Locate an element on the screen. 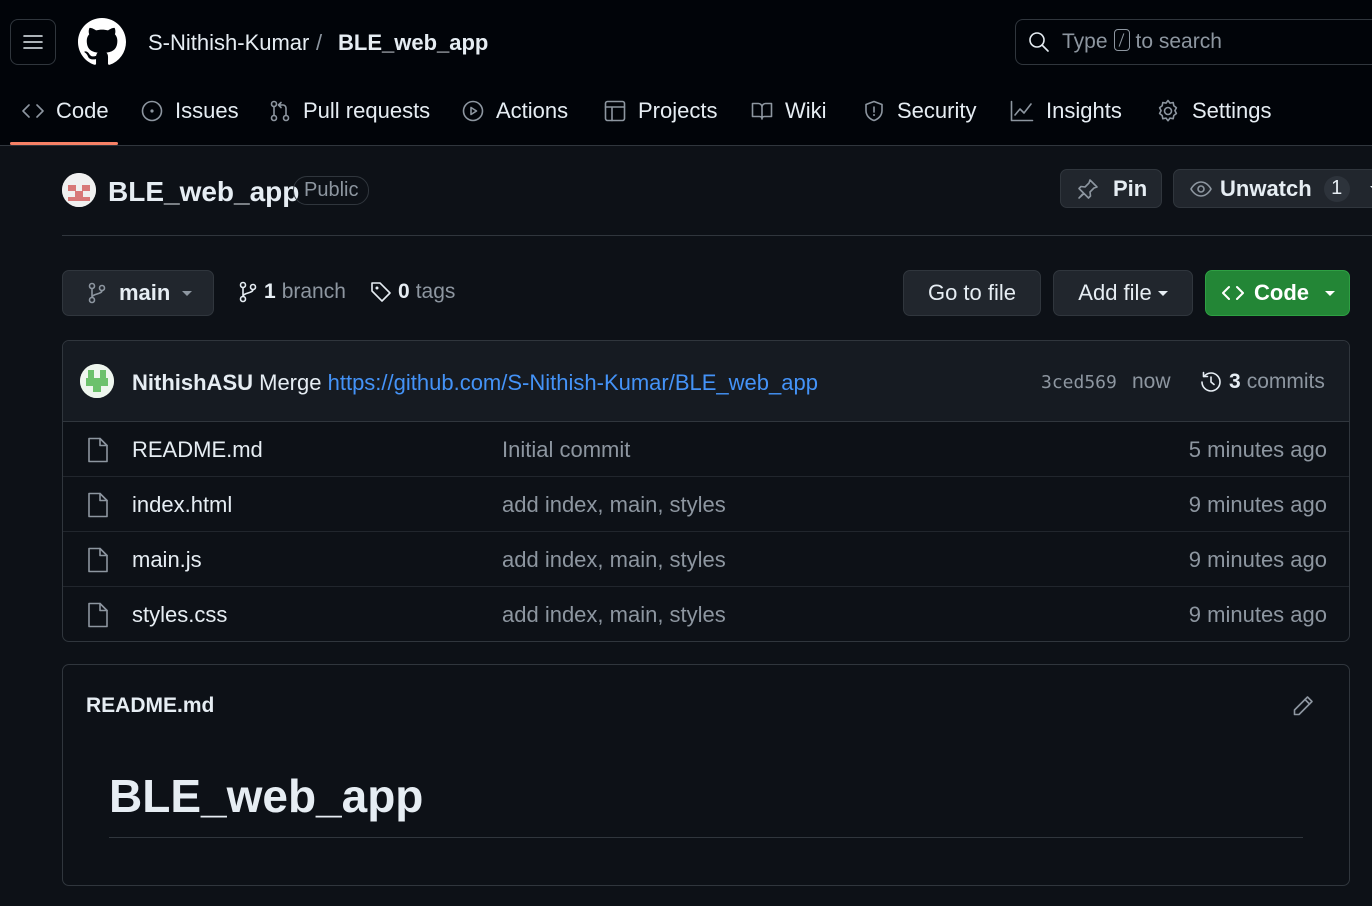 The width and height of the screenshot is (1372, 906). tab-label: Code is located at coordinates (82, 110).